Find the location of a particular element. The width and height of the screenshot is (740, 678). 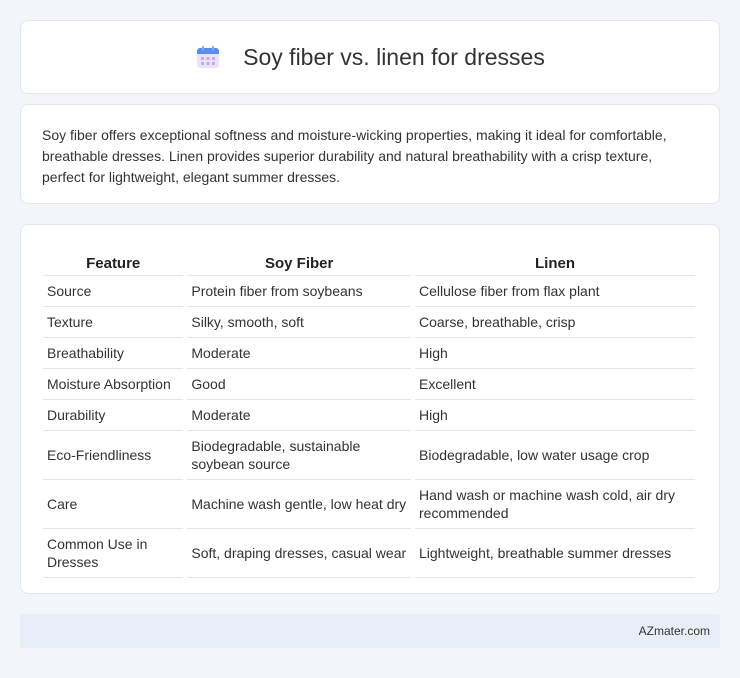

table-row: Moisture Absorption Good Excellent is located at coordinates (369, 384).